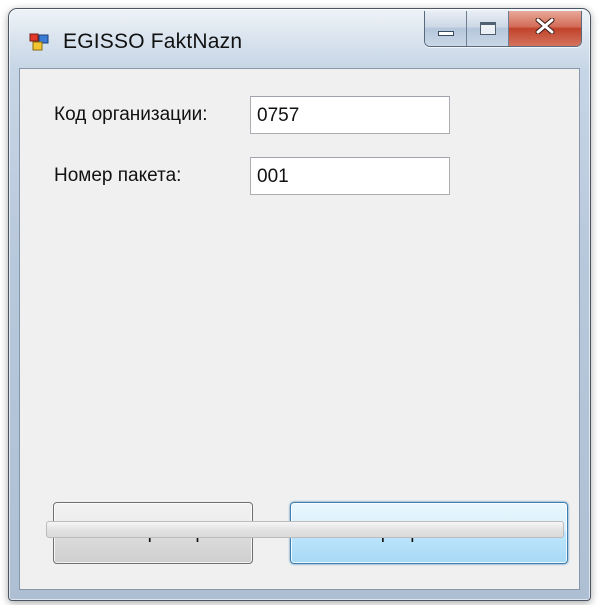 The width and height of the screenshot is (599, 605). I want to click on org-code-label: Код организации:, so click(131, 114).